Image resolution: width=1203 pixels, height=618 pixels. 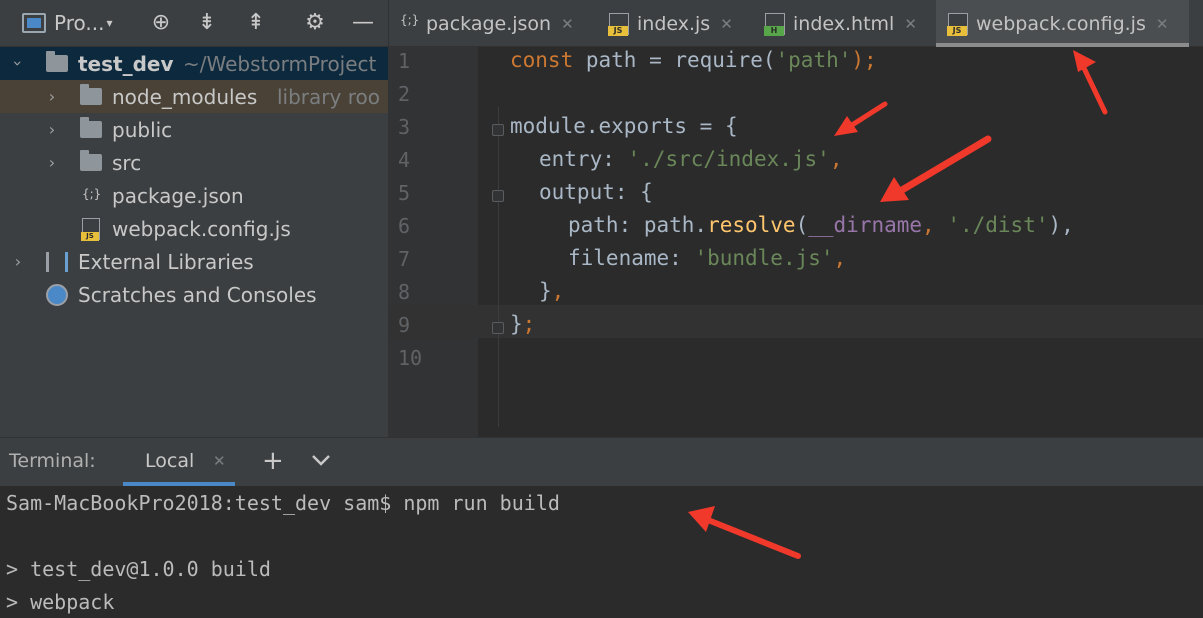 What do you see at coordinates (404, 127) in the screenshot?
I see `line-number: 3` at bounding box center [404, 127].